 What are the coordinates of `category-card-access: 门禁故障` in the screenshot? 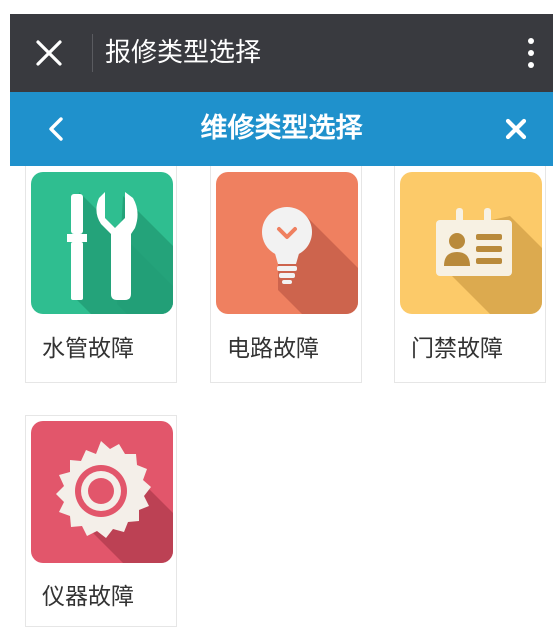 It's located at (470, 274).